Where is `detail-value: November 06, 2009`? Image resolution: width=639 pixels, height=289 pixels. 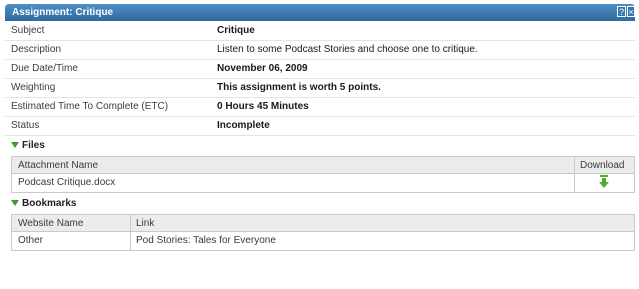
detail-value: November 06, 2009 is located at coordinates (262, 68).